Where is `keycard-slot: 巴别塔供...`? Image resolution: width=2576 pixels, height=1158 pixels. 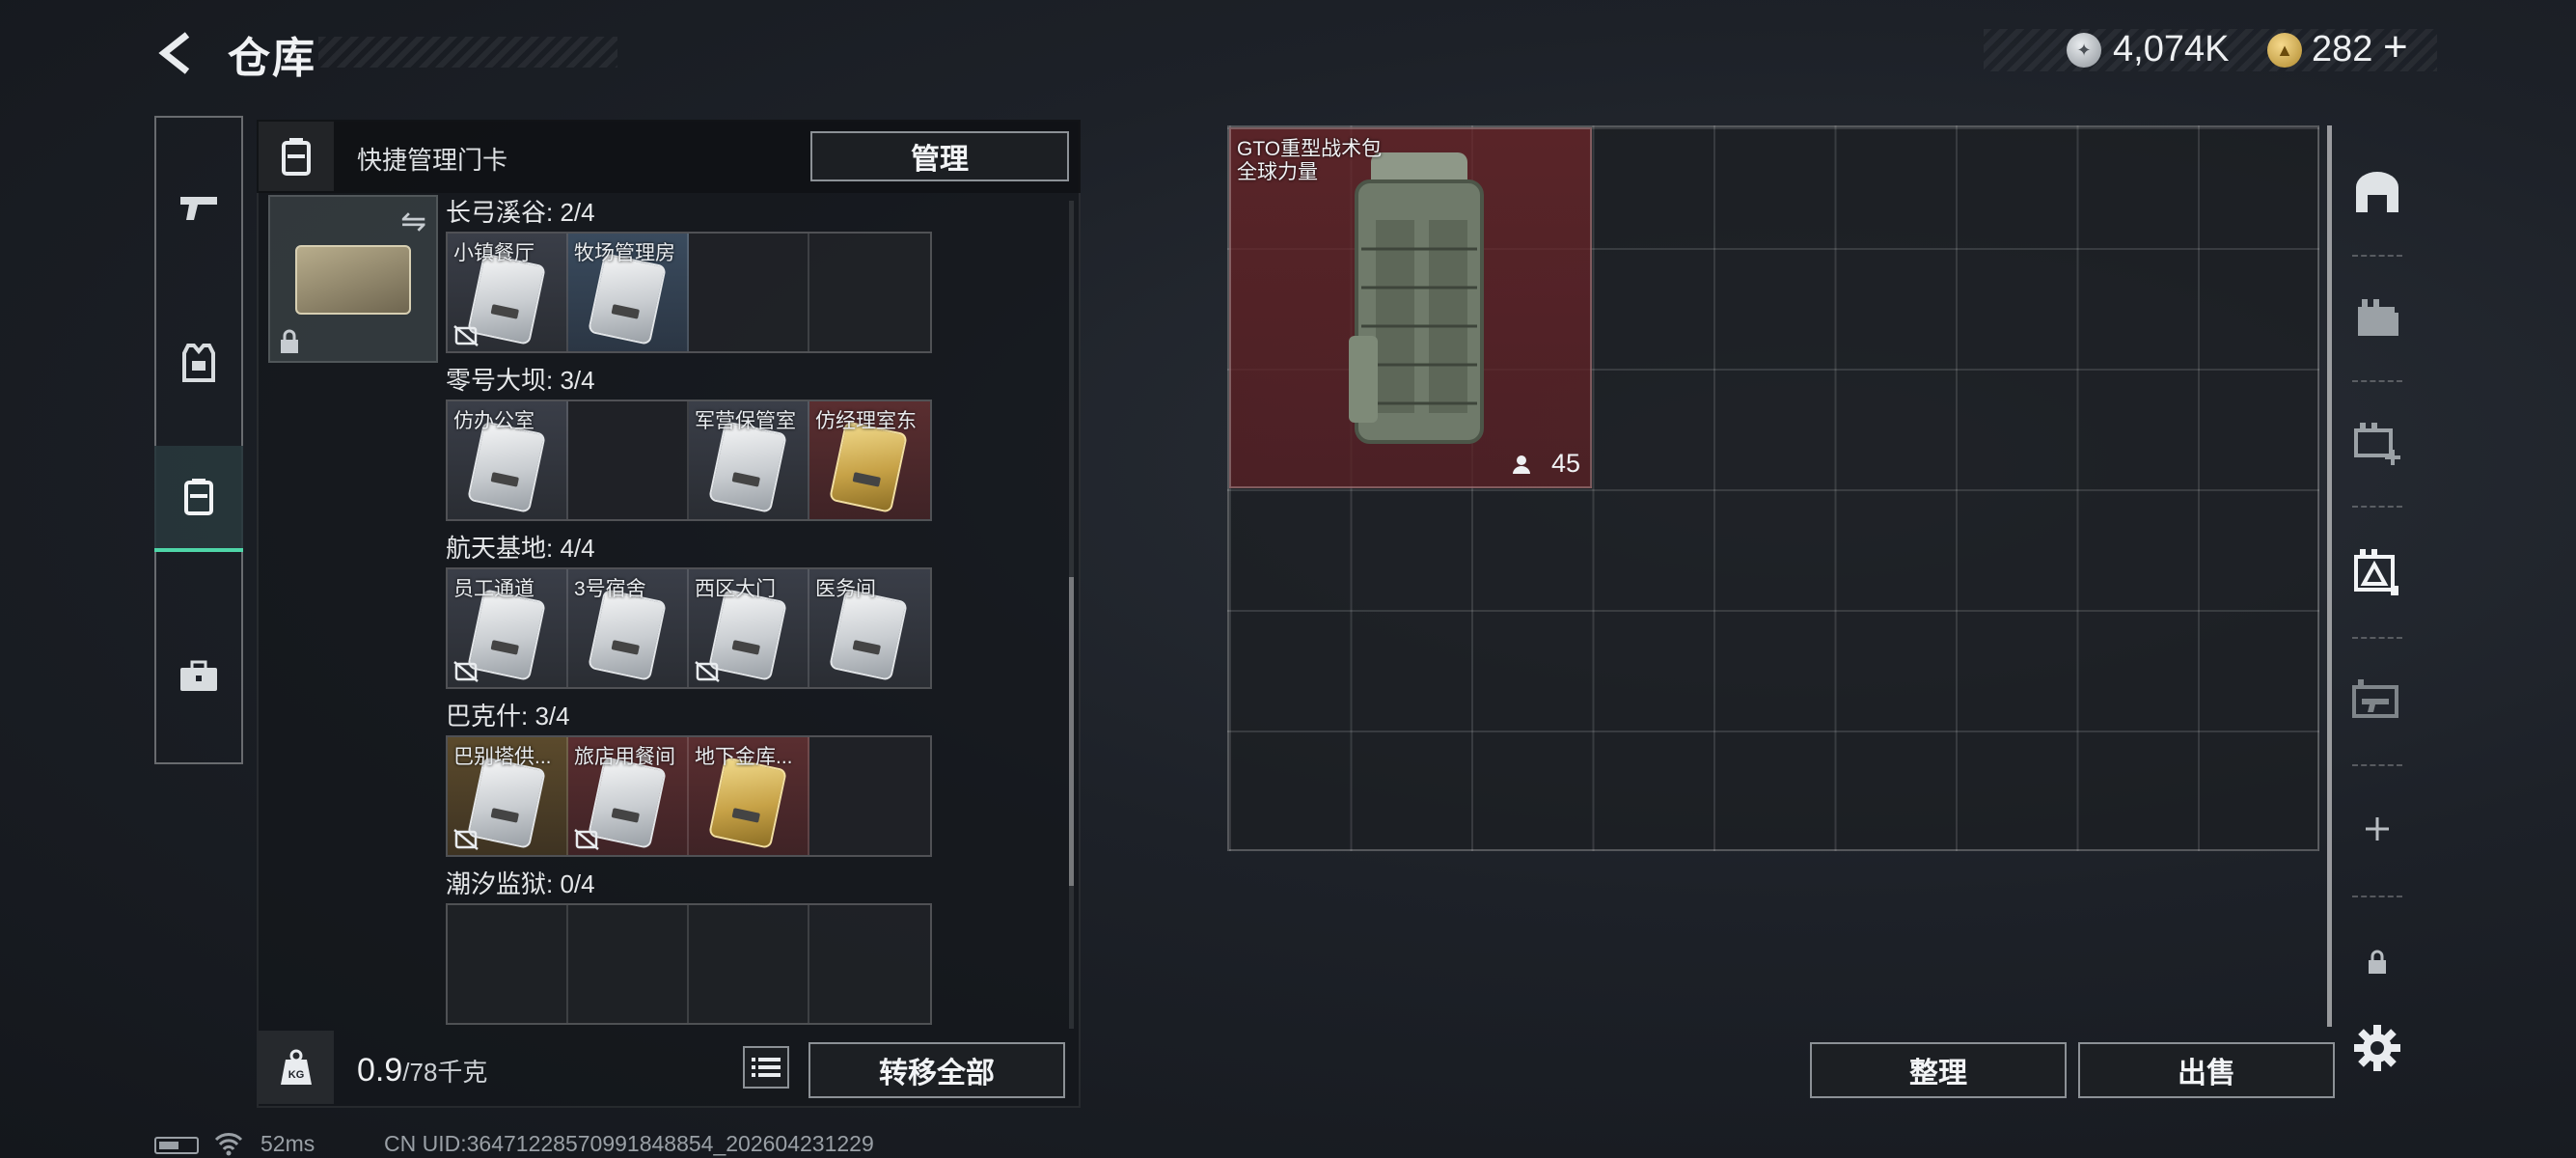 keycard-slot: 巴别塔供... is located at coordinates (508, 796).